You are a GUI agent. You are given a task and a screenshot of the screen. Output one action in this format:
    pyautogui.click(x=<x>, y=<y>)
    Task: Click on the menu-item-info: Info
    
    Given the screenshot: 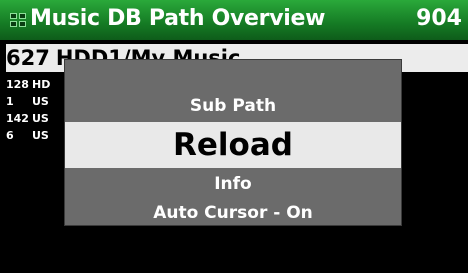 What is the action you would take?
    pyautogui.click(x=233, y=184)
    